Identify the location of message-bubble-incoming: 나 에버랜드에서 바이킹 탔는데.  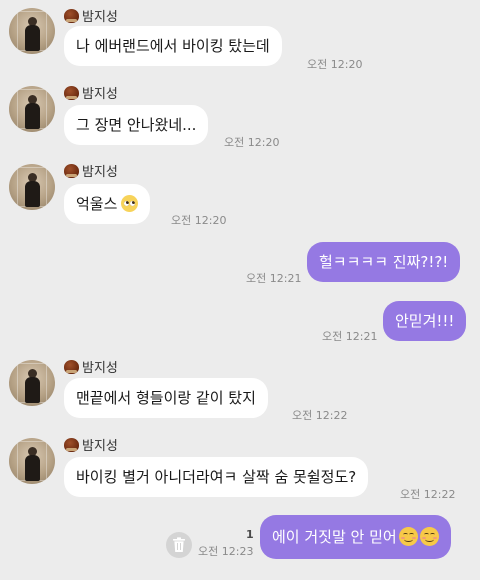
(173, 46).